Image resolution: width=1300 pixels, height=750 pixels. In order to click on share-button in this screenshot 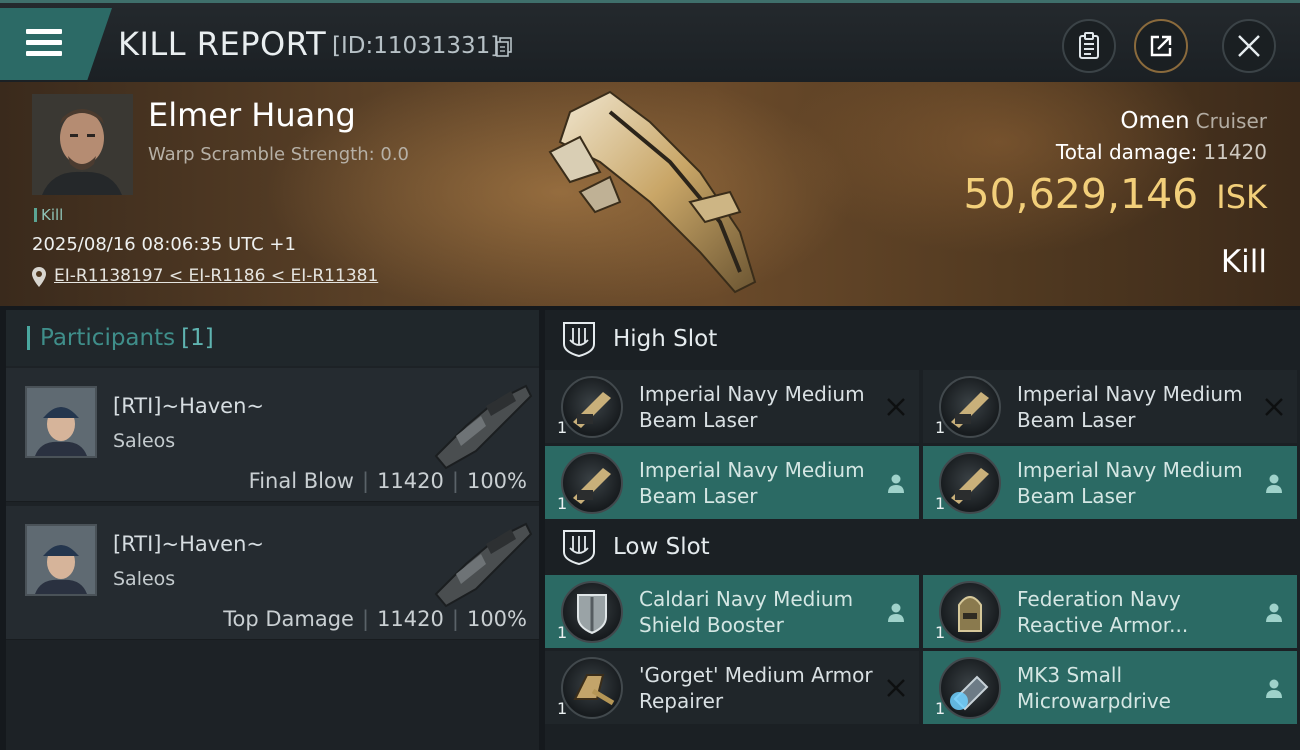, I will do `click(1161, 46)`.